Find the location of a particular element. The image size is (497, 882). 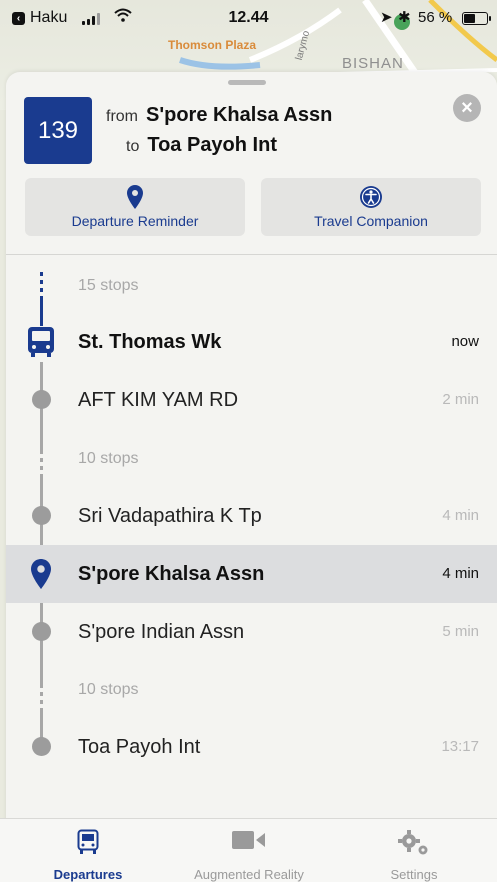

to-label: to is located at coordinates (133, 146).